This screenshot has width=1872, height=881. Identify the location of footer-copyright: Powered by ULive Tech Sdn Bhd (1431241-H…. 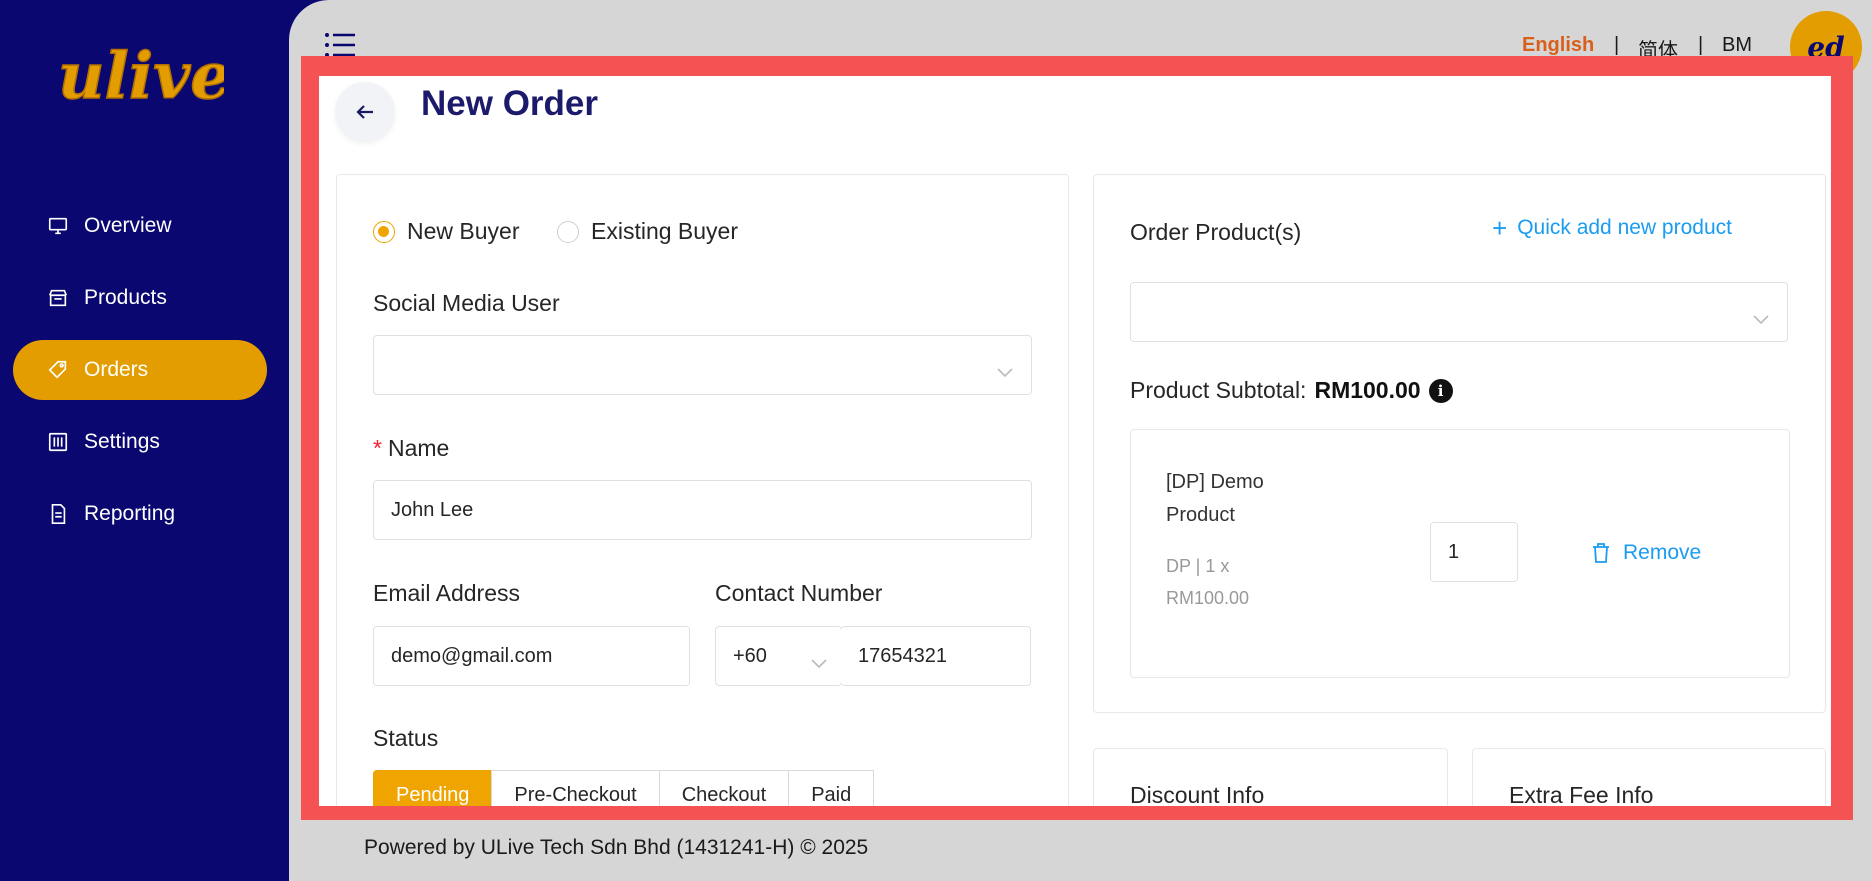
(616, 847).